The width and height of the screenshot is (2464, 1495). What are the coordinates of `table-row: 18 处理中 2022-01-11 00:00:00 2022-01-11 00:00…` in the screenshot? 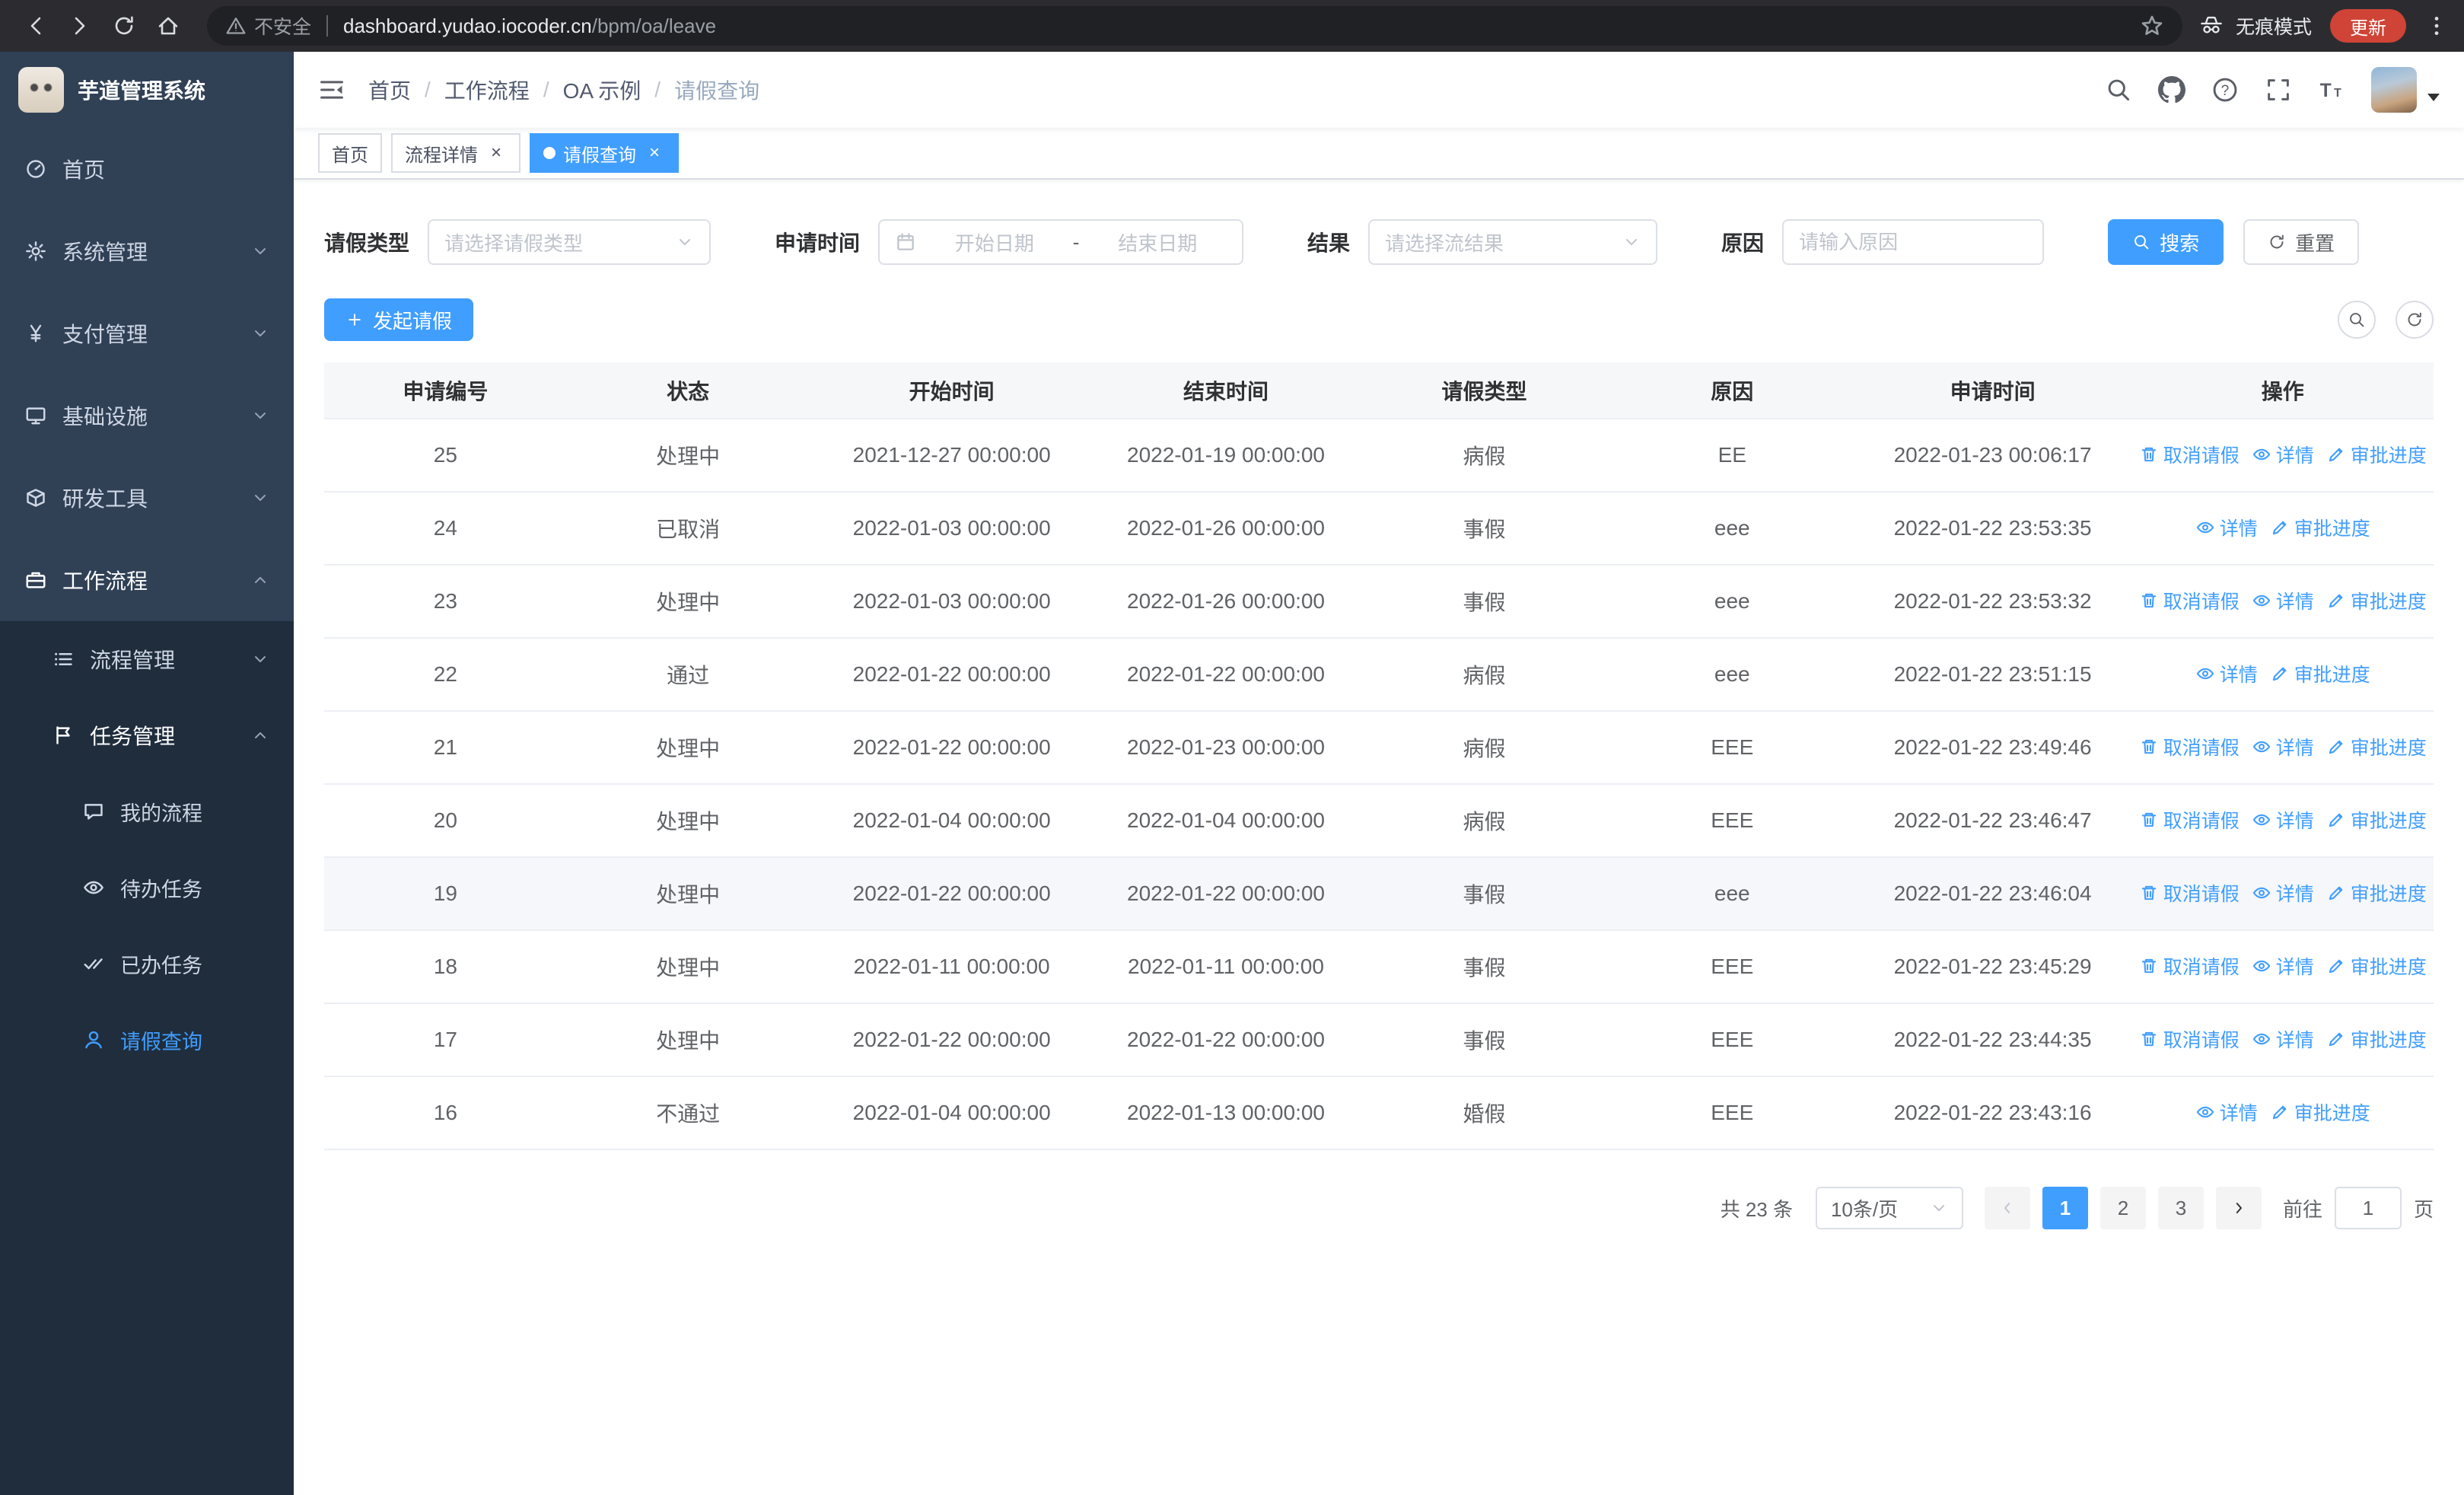 It's located at (1379, 967).